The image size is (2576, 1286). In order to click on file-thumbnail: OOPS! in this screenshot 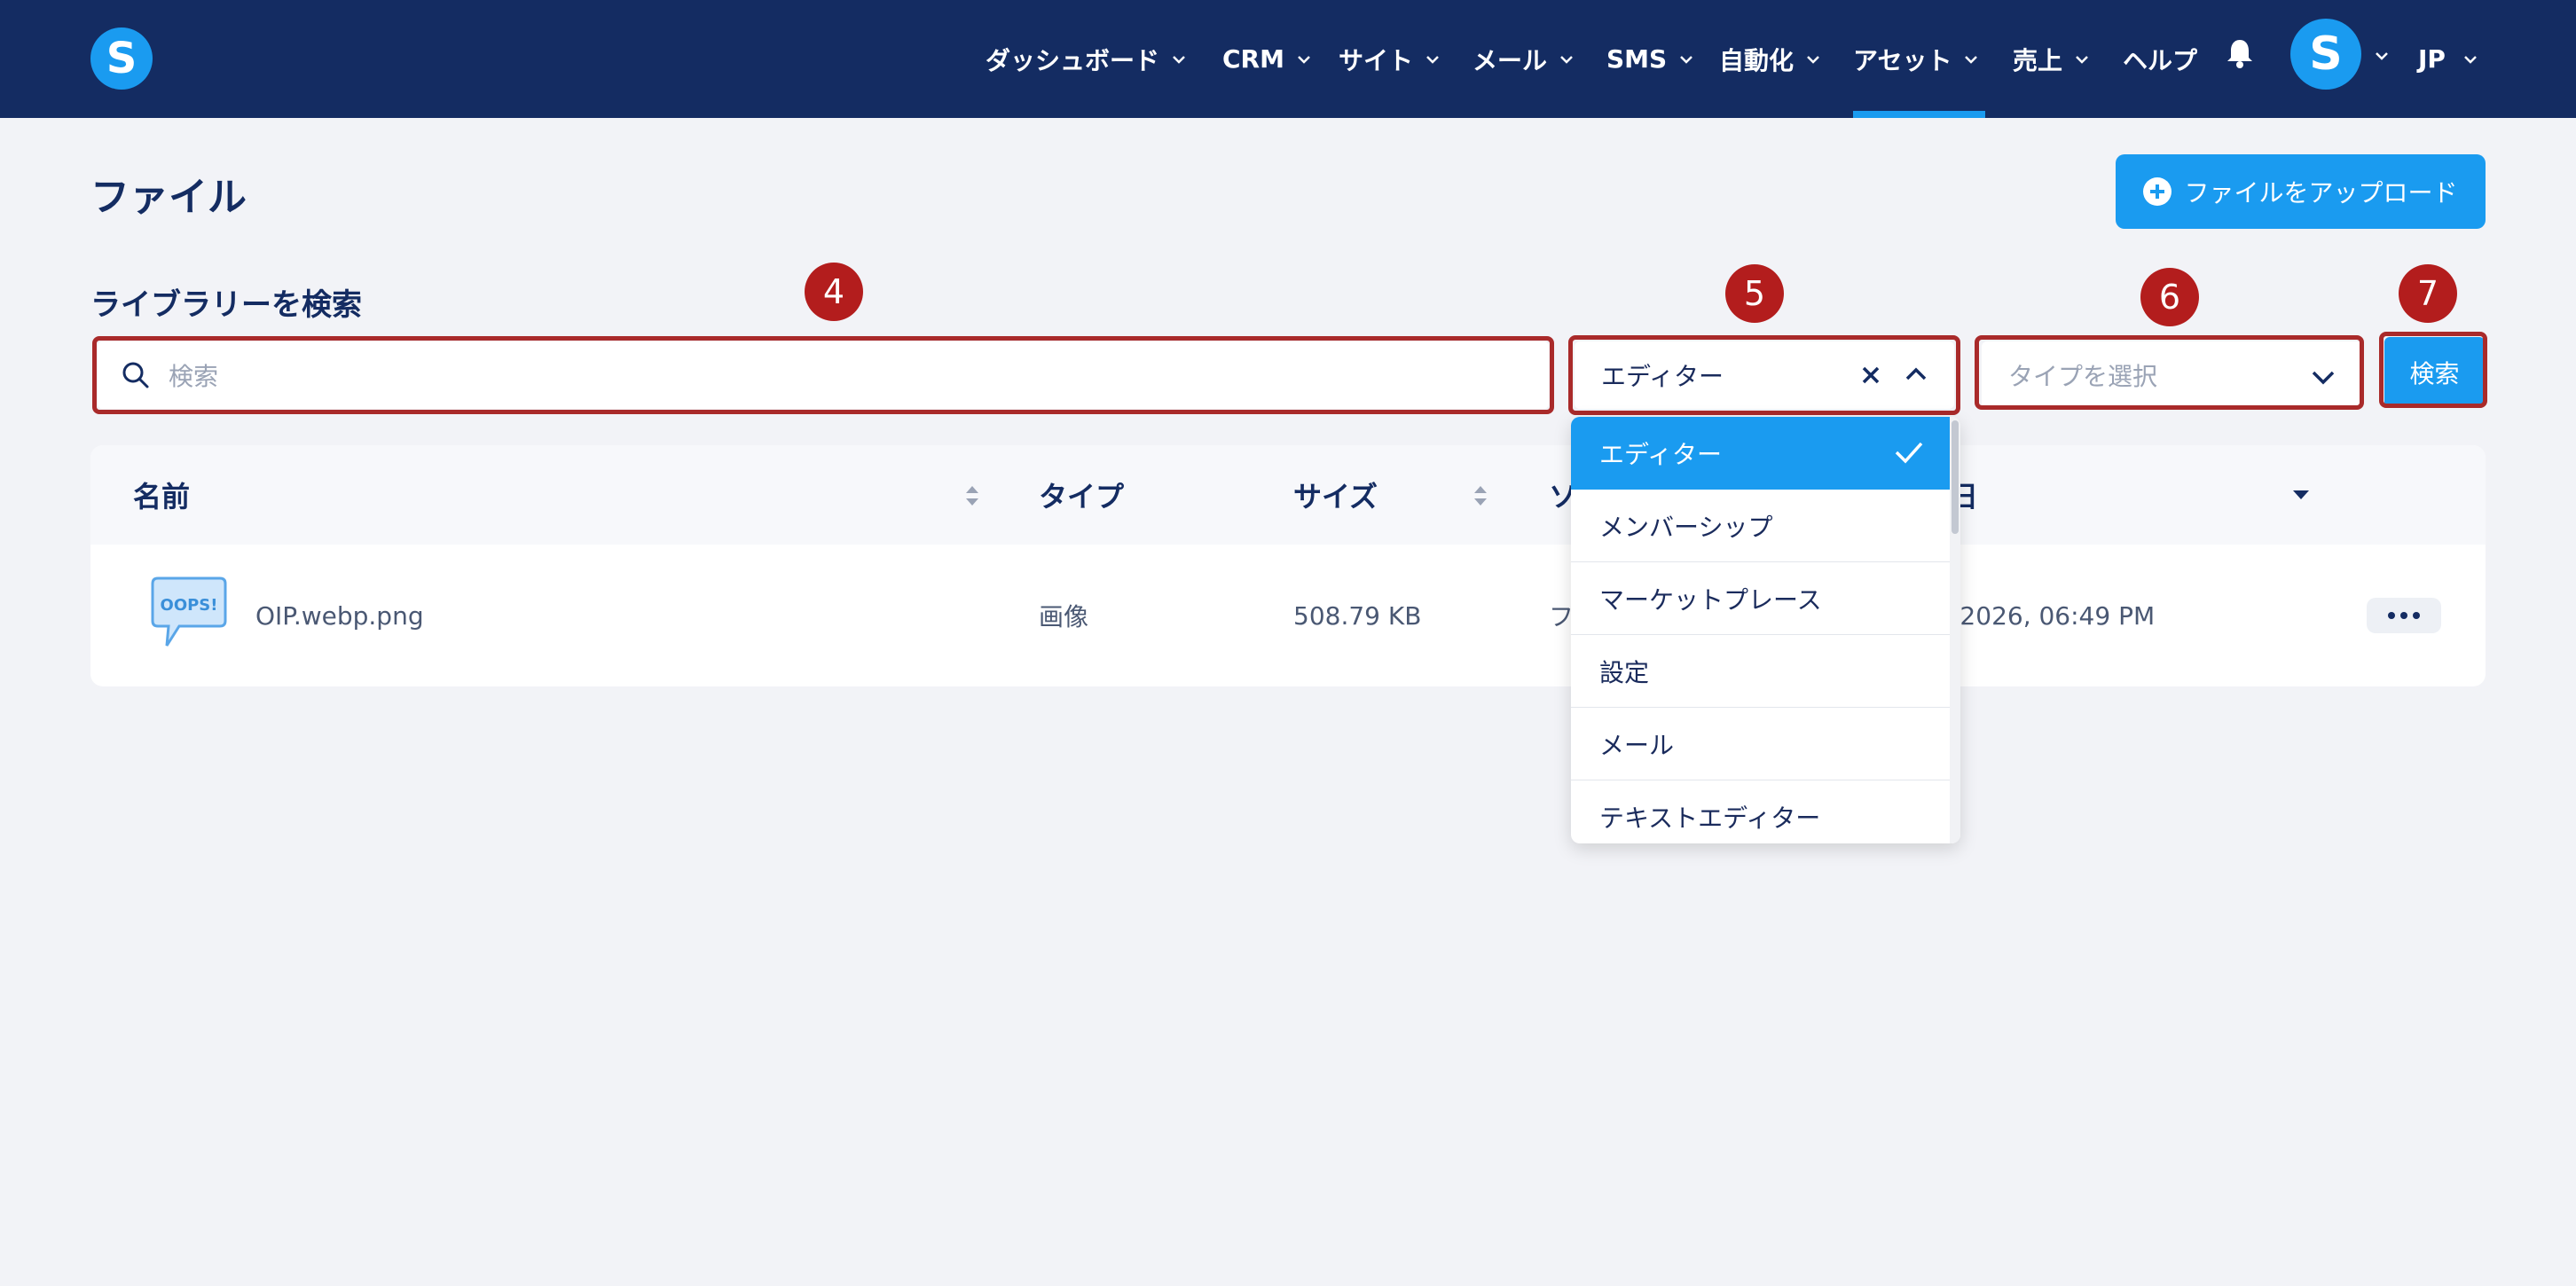, I will do `click(189, 611)`.